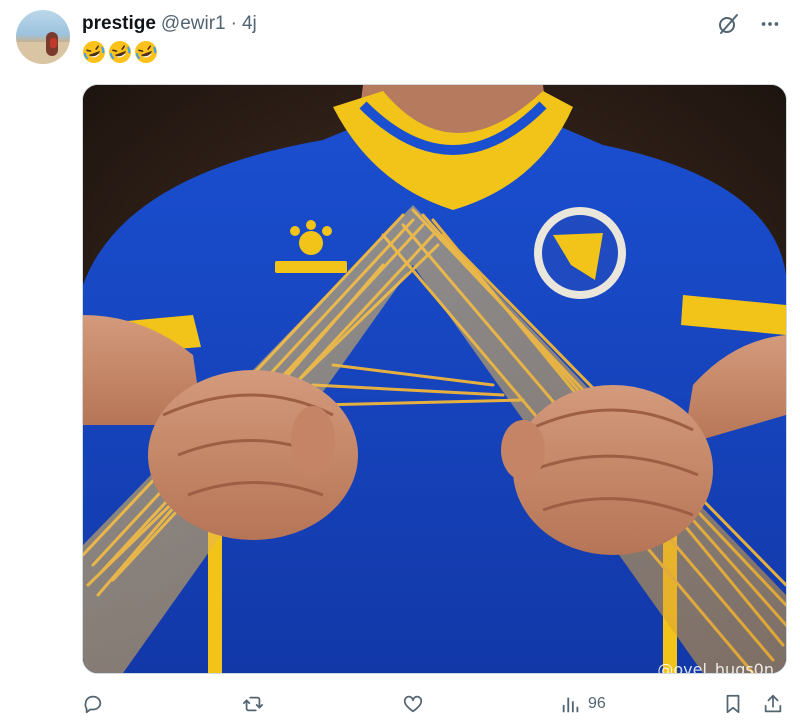  What do you see at coordinates (715, 667) in the screenshot?
I see `image-watermark: @ovel_hugs0n` at bounding box center [715, 667].